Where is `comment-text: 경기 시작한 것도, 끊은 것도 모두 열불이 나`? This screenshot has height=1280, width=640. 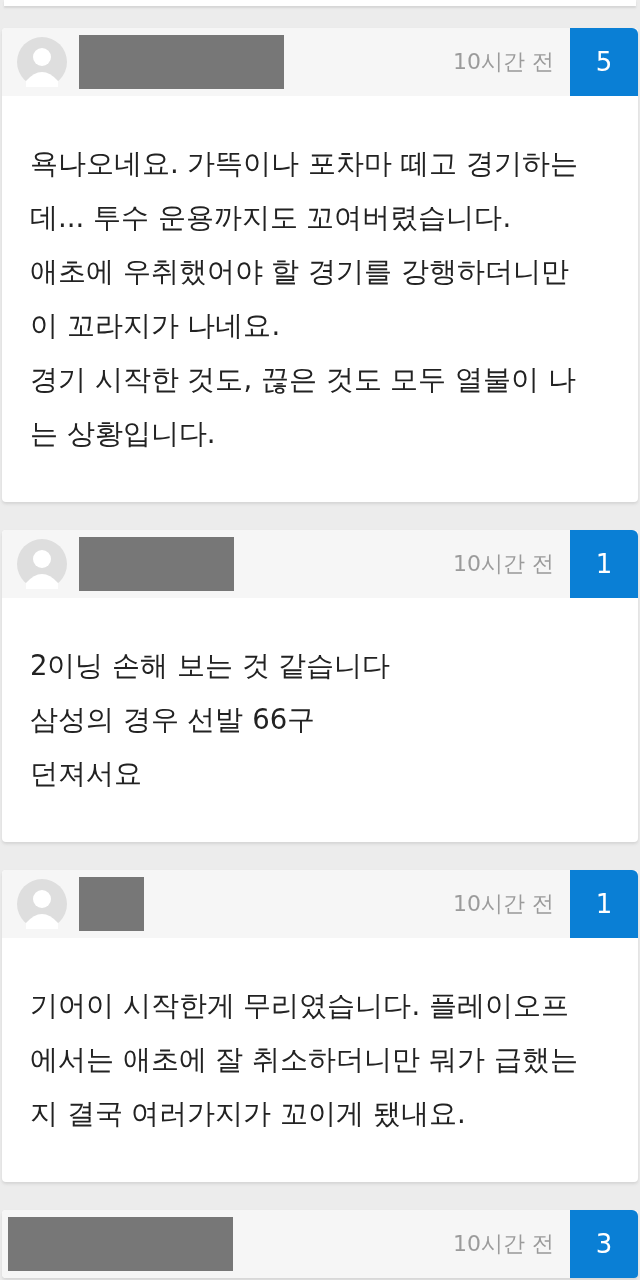 comment-text: 경기 시작한 것도, 끊은 것도 모두 열불이 나 is located at coordinates (303, 379).